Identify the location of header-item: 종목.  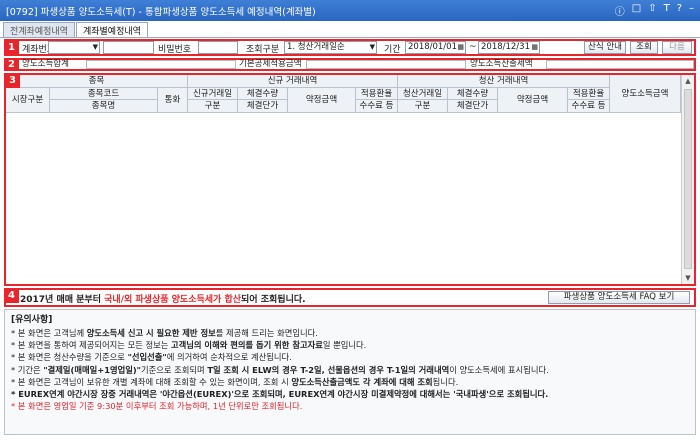
(97, 81).